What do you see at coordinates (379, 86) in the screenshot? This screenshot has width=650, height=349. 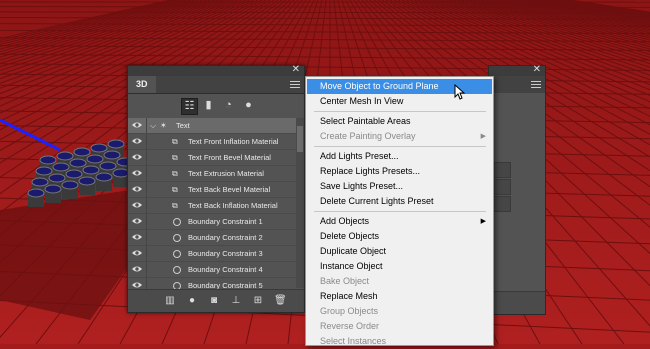 I see `menu-item-label: Move Object to Ground Plane` at bounding box center [379, 86].